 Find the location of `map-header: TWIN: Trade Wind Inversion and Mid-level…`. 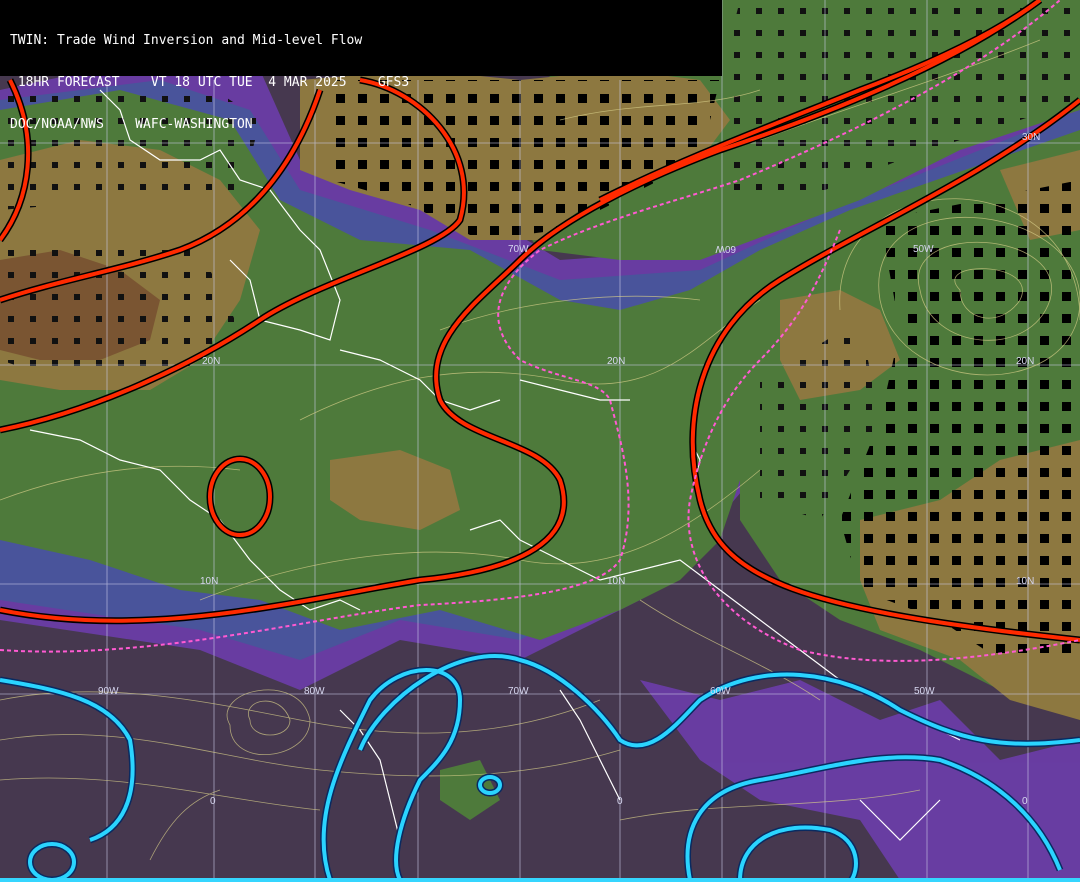

map-header: TWIN: Trade Wind Inversion and Mid-level… is located at coordinates (361, 66).